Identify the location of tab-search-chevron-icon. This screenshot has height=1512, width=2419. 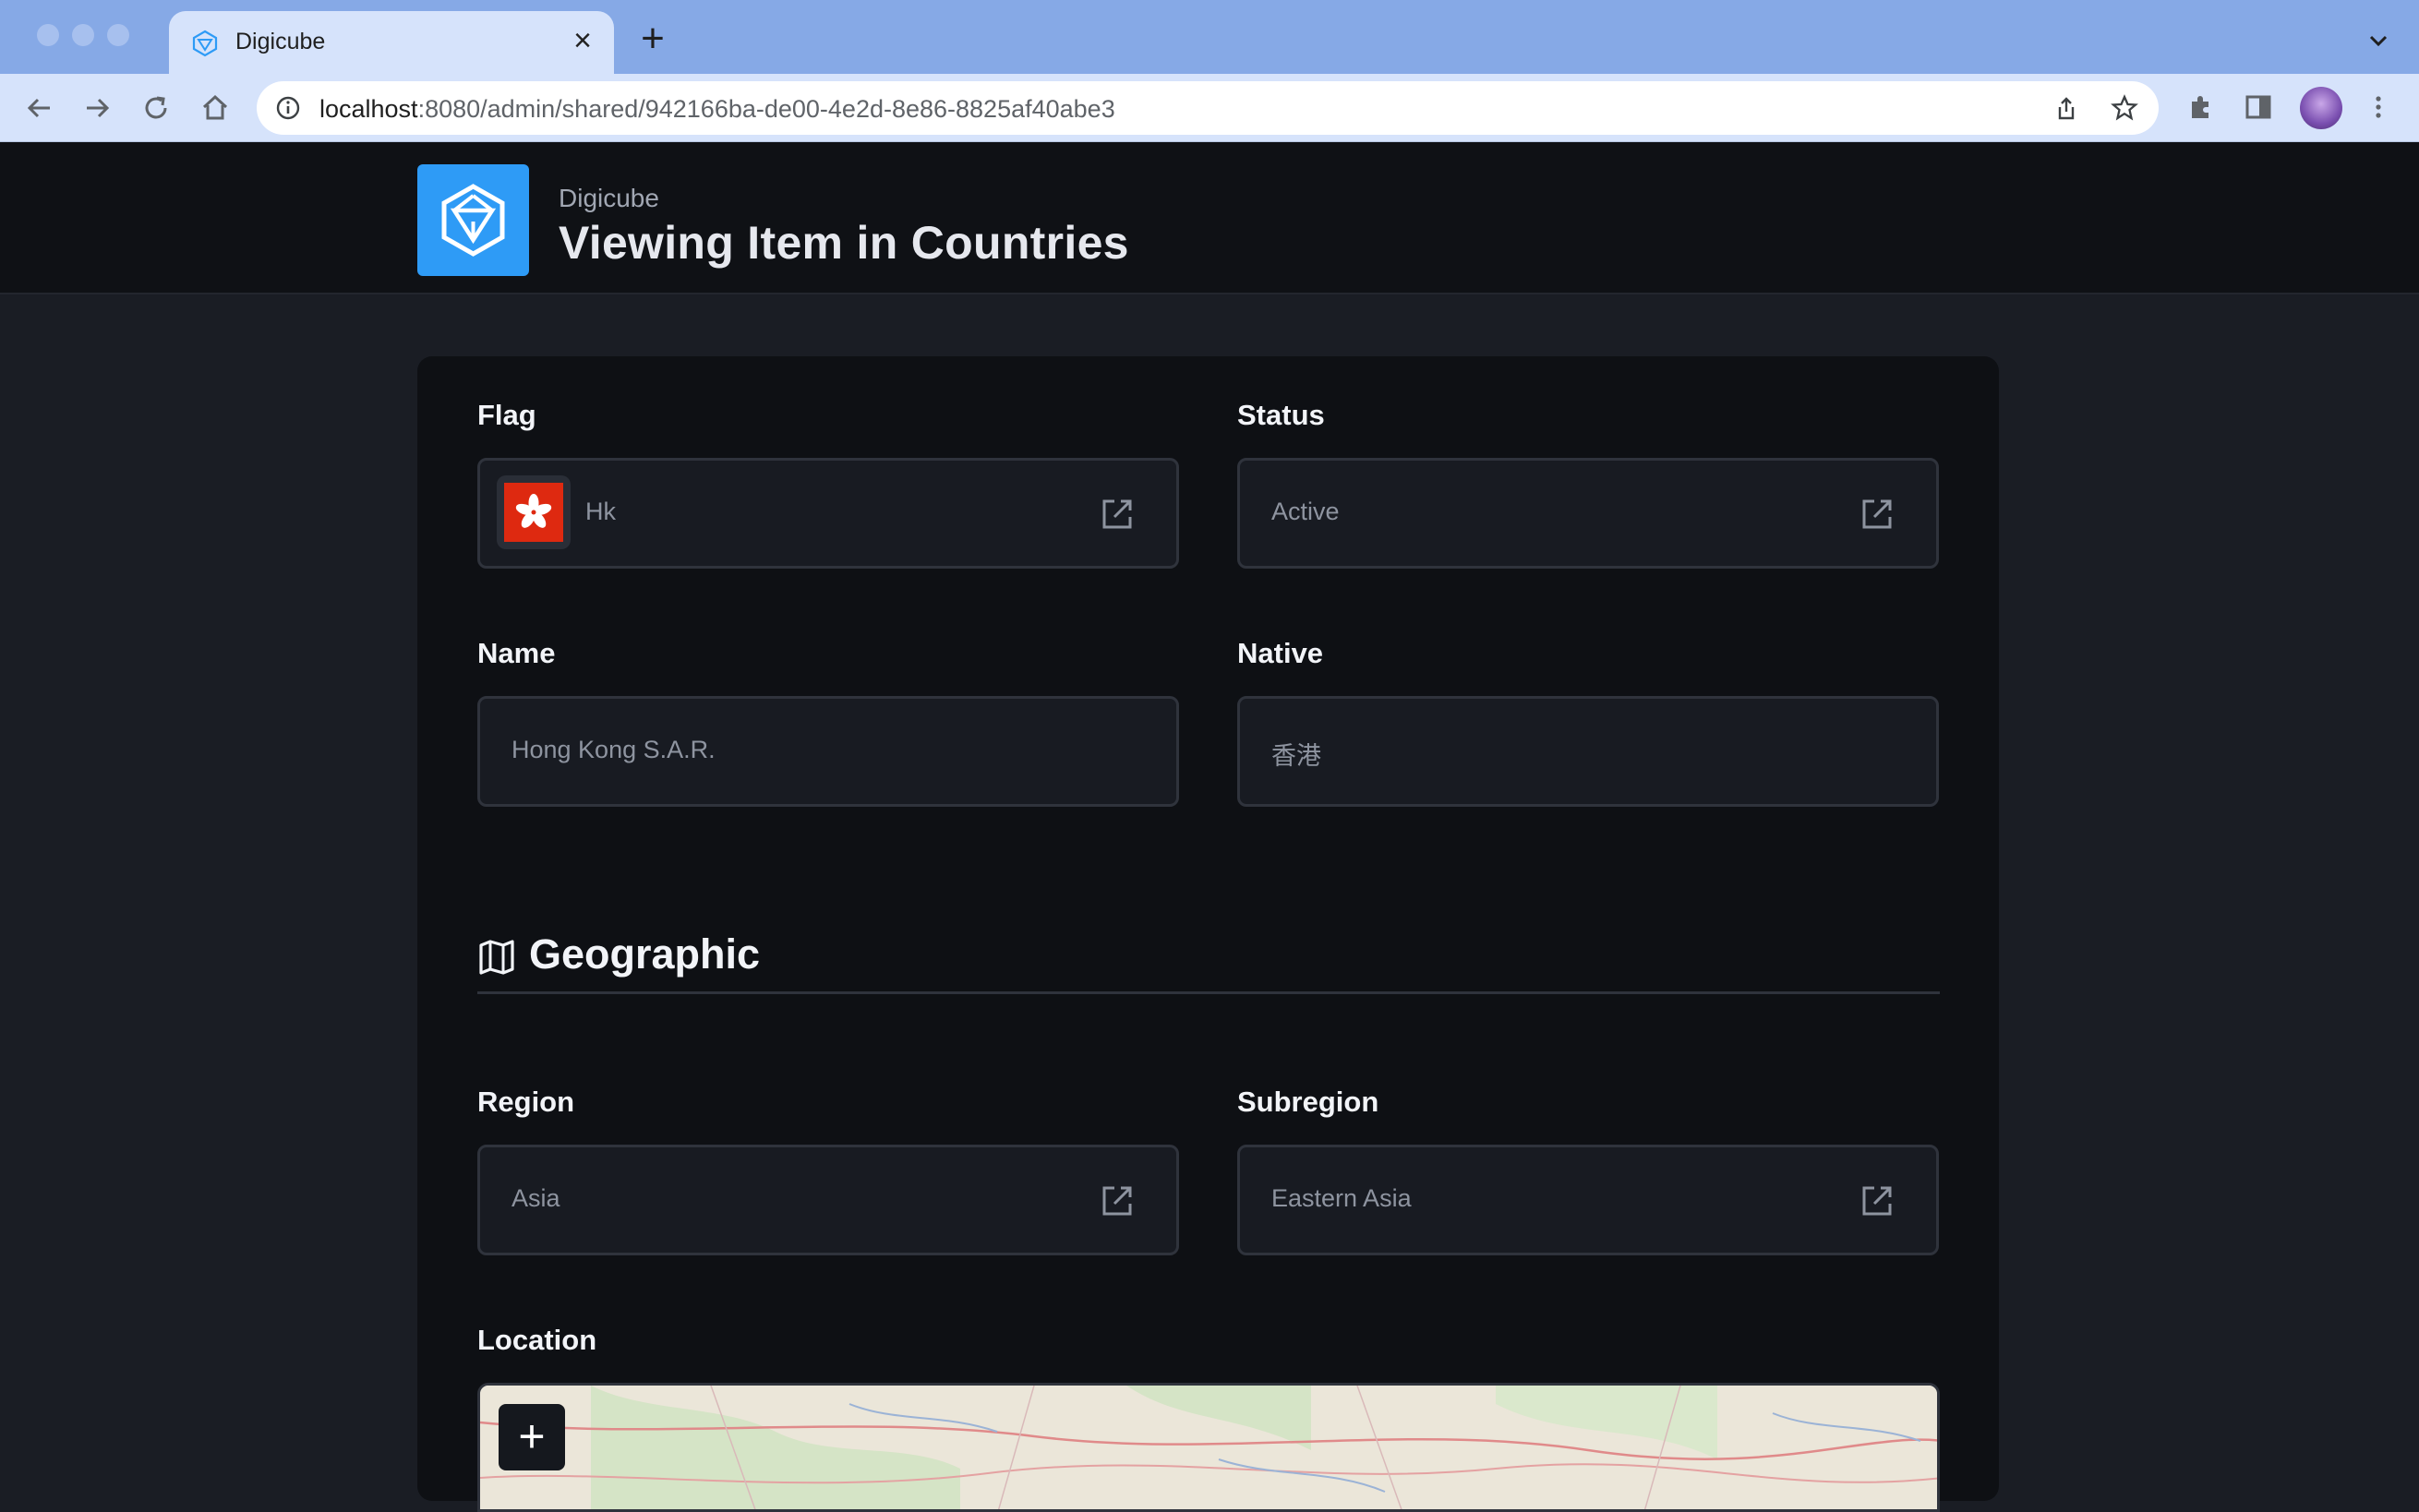
(2378, 40).